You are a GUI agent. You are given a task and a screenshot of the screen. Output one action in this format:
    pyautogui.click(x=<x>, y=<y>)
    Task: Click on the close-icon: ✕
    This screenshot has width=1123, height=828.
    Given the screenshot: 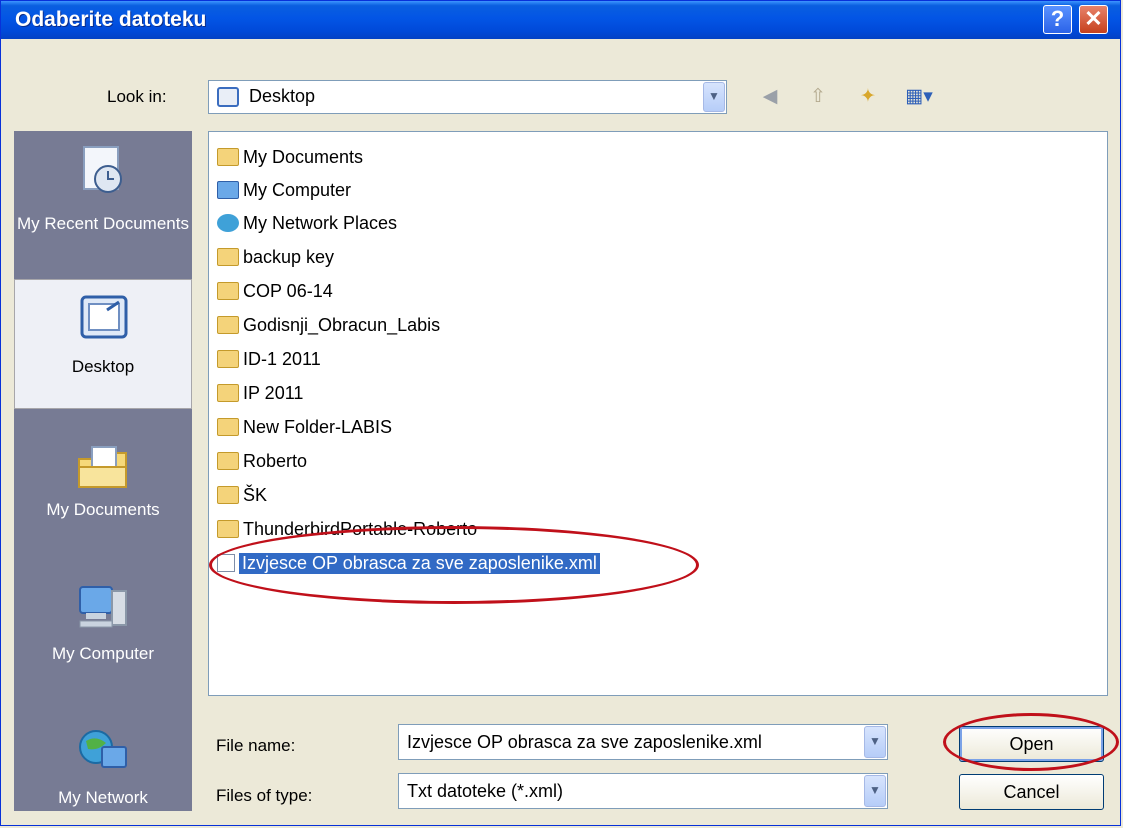 What is the action you would take?
    pyautogui.click(x=1093, y=18)
    